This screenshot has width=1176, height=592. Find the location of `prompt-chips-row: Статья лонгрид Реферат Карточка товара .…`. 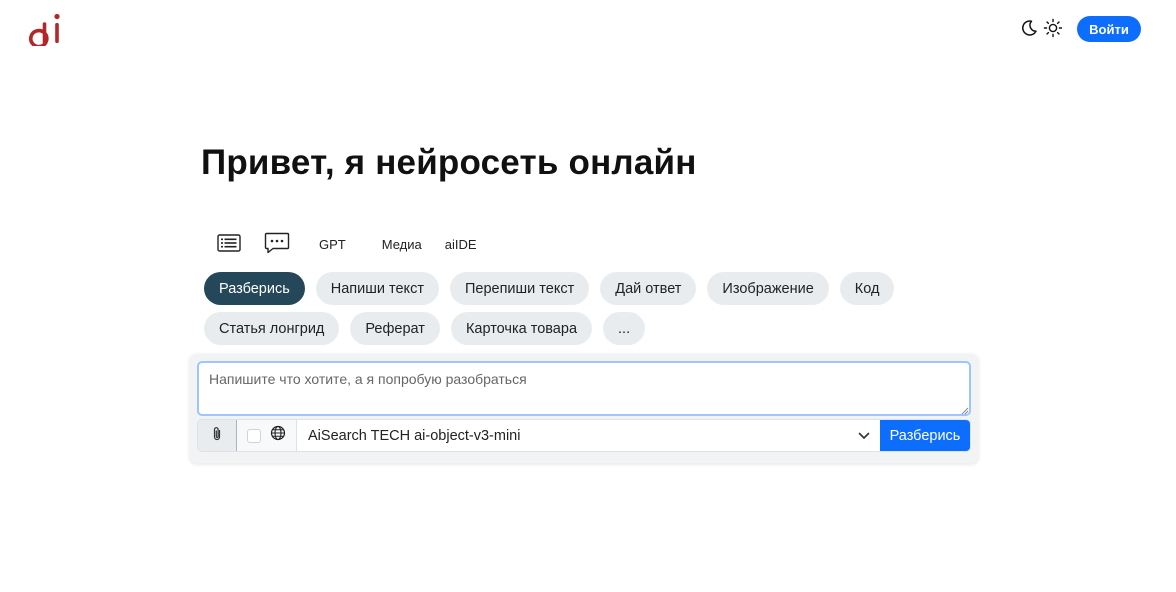

prompt-chips-row: Статья лонгрид Реферат Карточка товара .… is located at coordinates (425, 328).